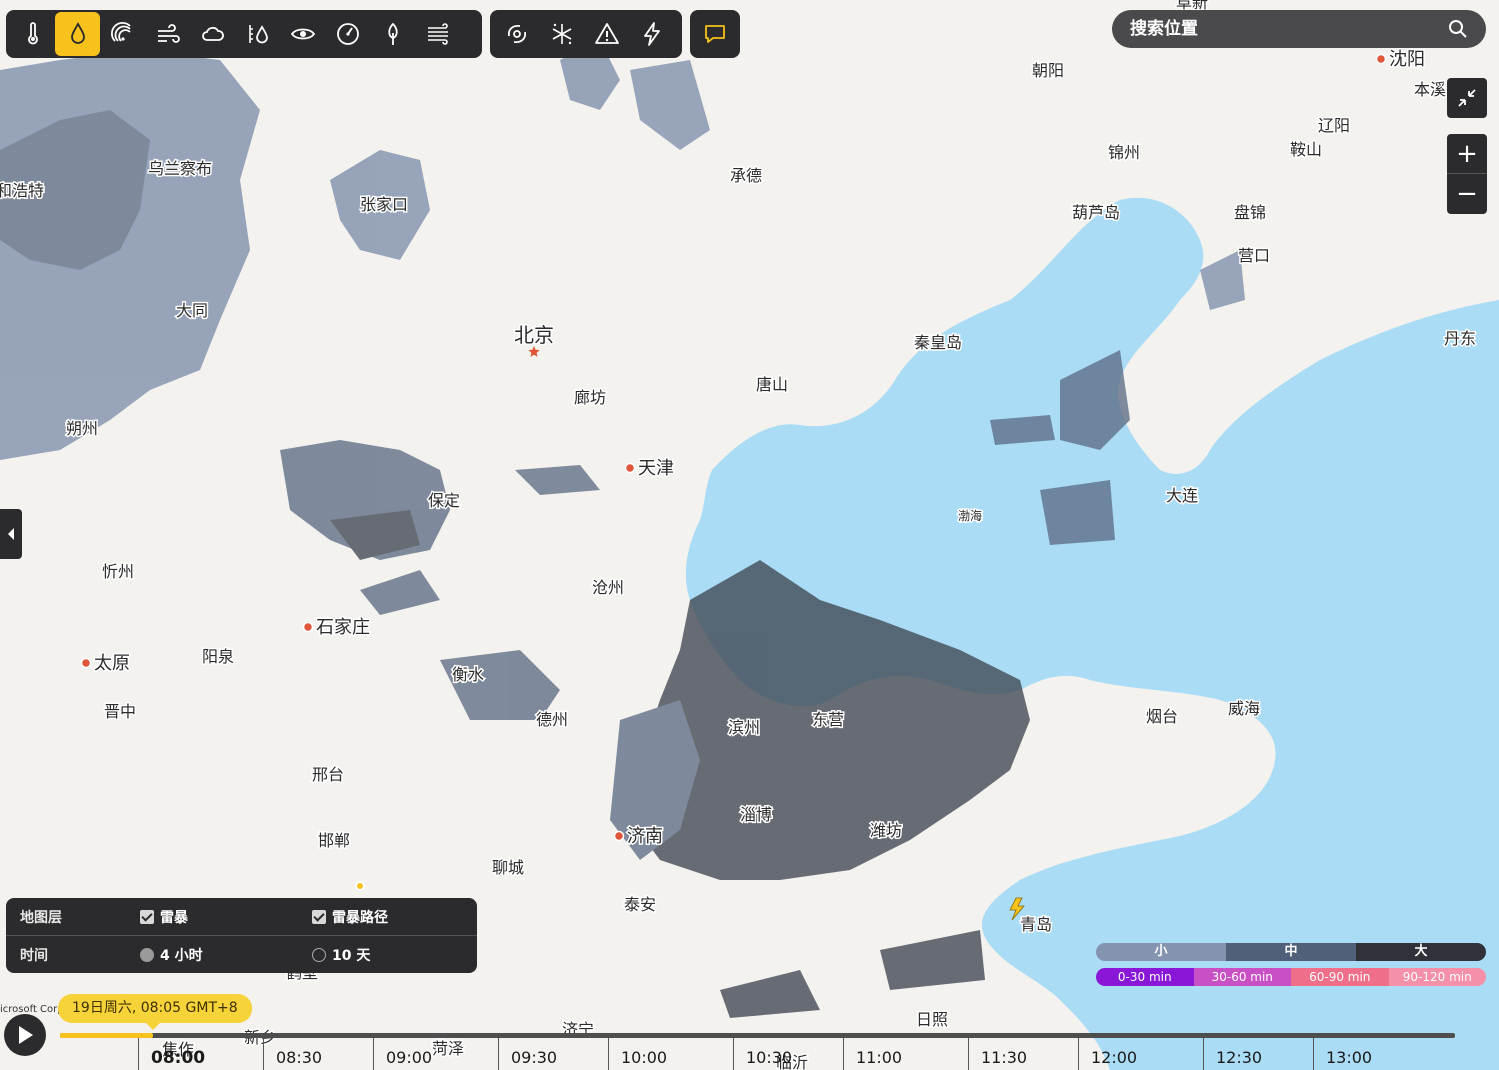  What do you see at coordinates (1467, 98) in the screenshot?
I see `fullscreen-button` at bounding box center [1467, 98].